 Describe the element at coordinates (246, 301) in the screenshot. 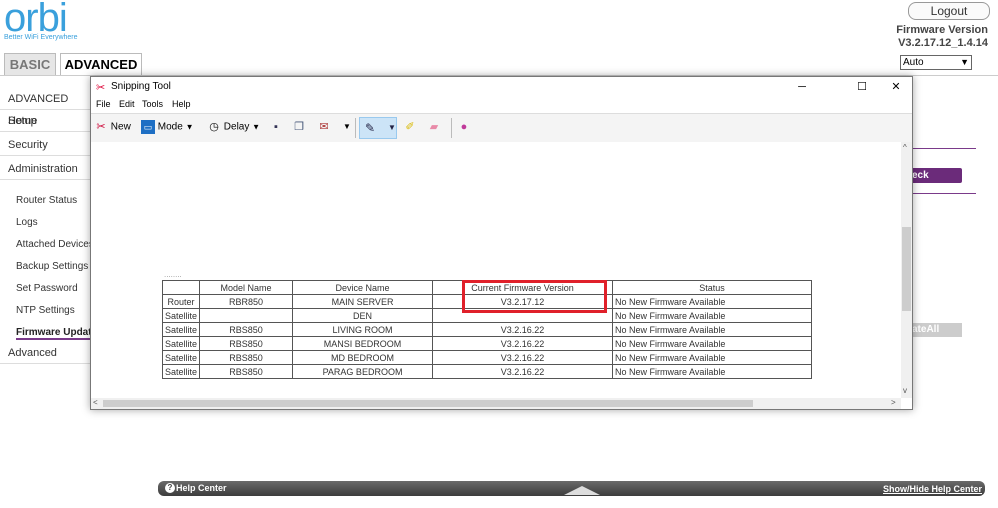

I see `cell-model: RBR850` at that location.